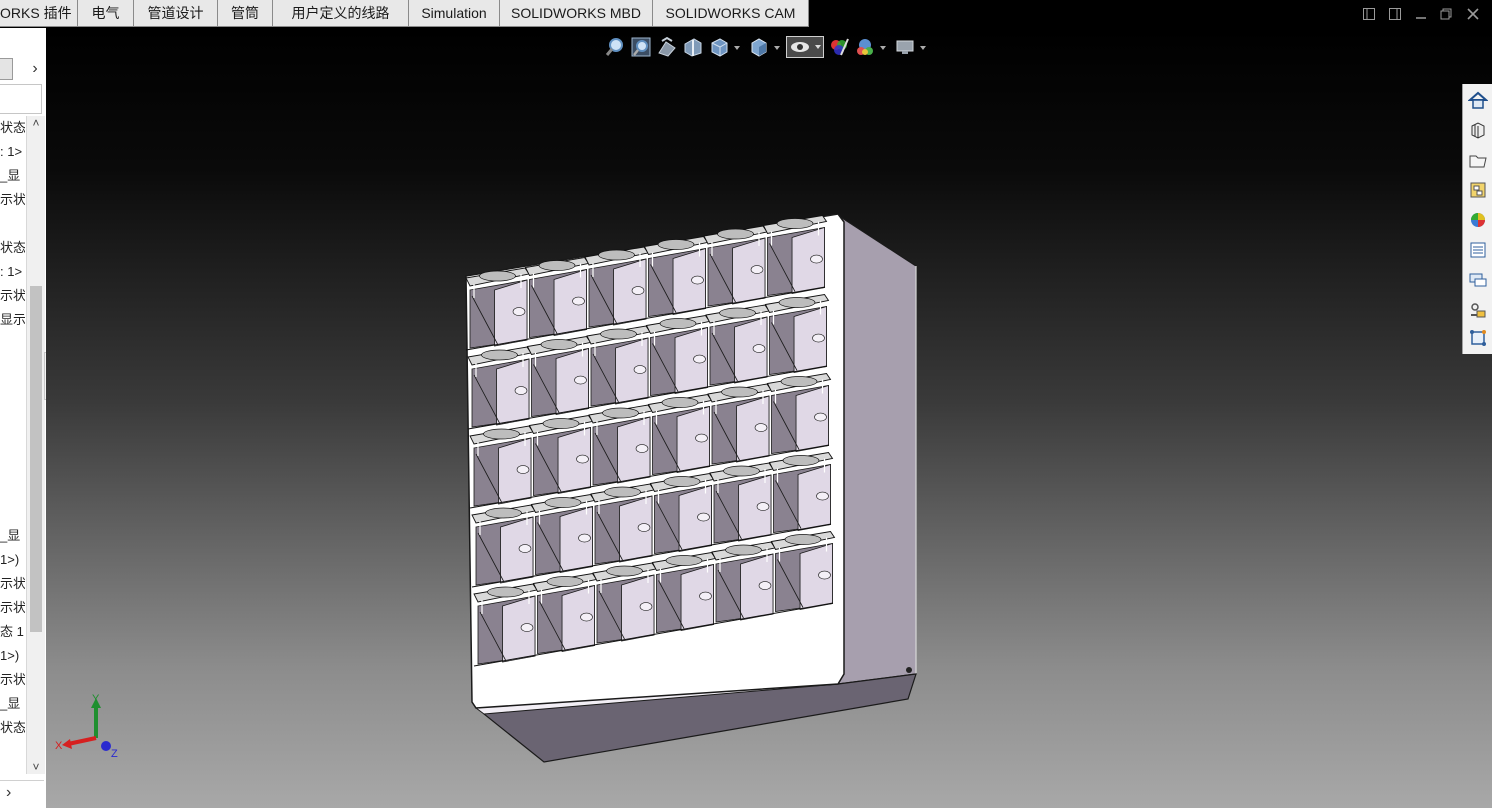 This screenshot has width=1492, height=808. I want to click on zoom-to-fit-icon, so click(615, 47).